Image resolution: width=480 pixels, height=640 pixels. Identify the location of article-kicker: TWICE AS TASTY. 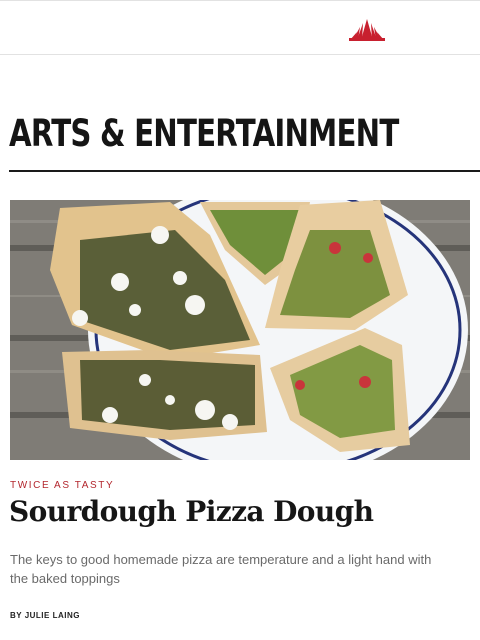
(62, 485).